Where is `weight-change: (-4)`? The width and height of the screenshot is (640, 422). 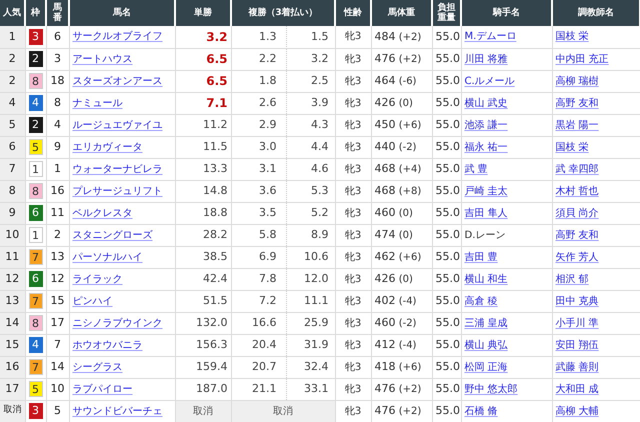
weight-change: (-4) is located at coordinates (407, 345).